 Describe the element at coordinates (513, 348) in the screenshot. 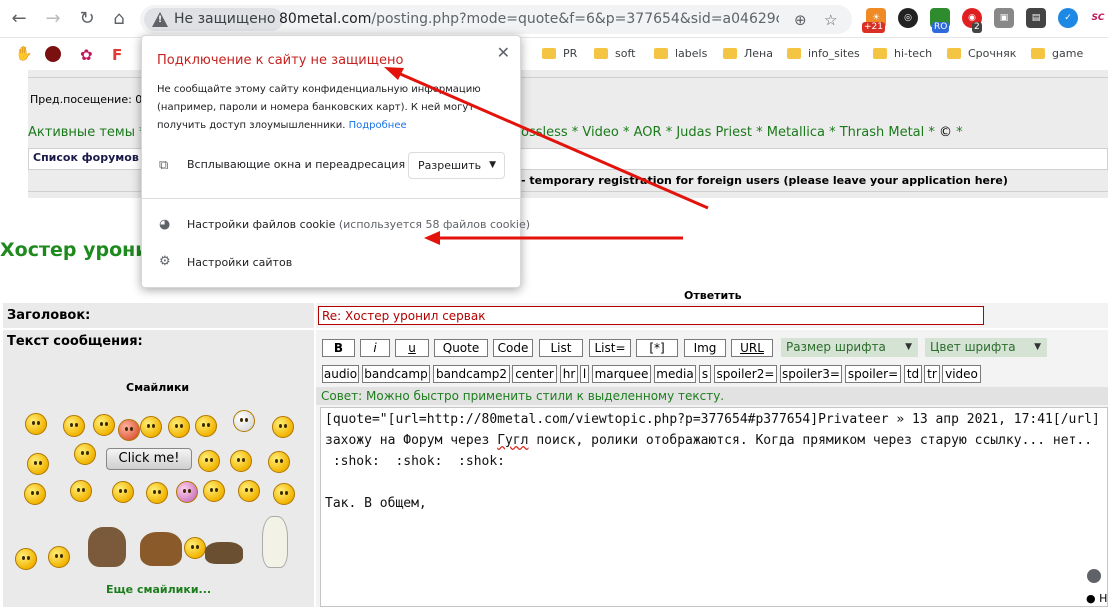

I see `code-button: Code` at that location.